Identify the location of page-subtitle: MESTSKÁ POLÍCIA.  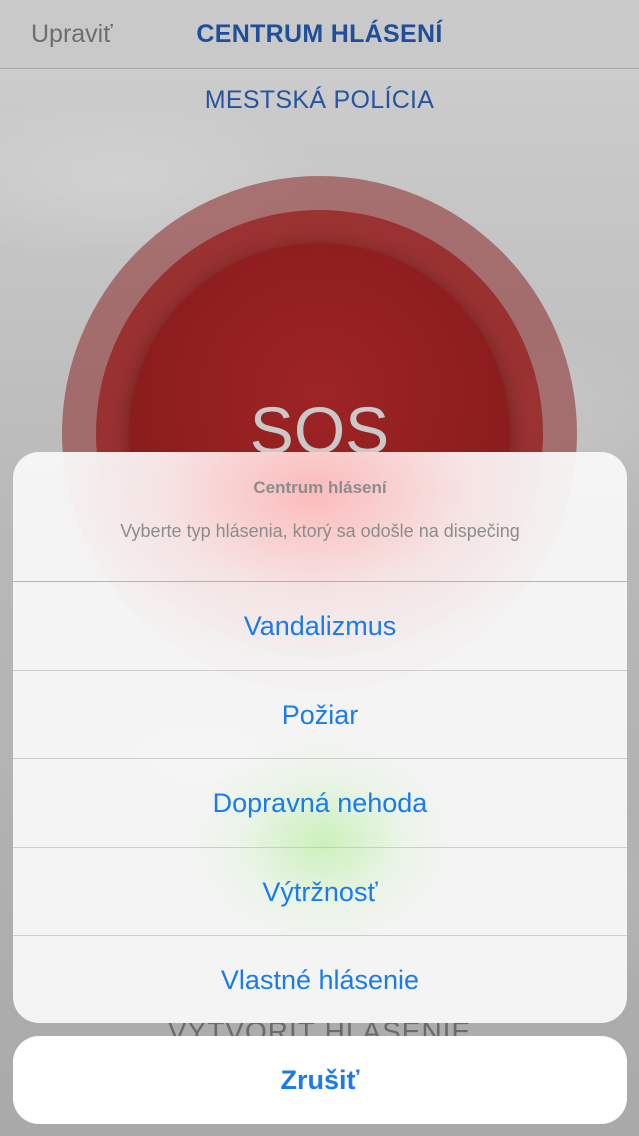
(319, 100).